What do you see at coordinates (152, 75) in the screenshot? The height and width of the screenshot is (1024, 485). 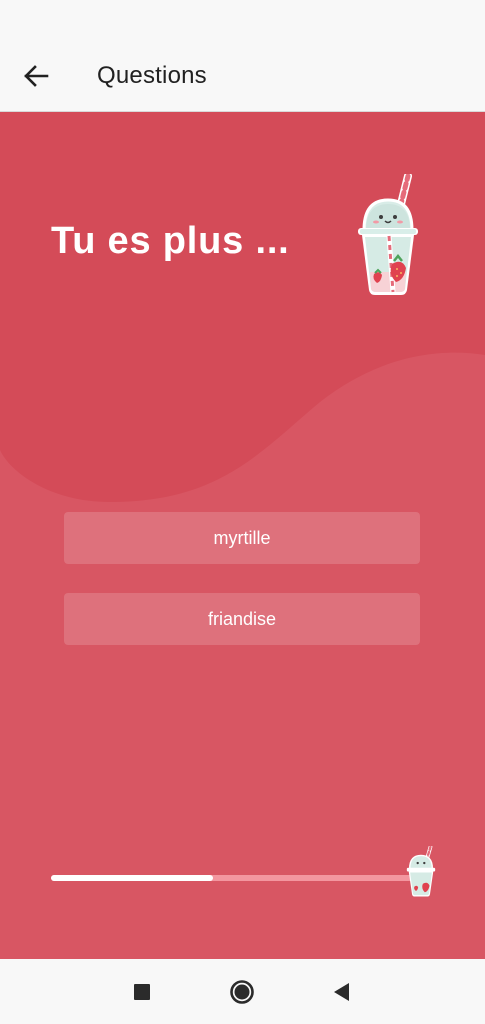 I see `page-title: Questions` at bounding box center [152, 75].